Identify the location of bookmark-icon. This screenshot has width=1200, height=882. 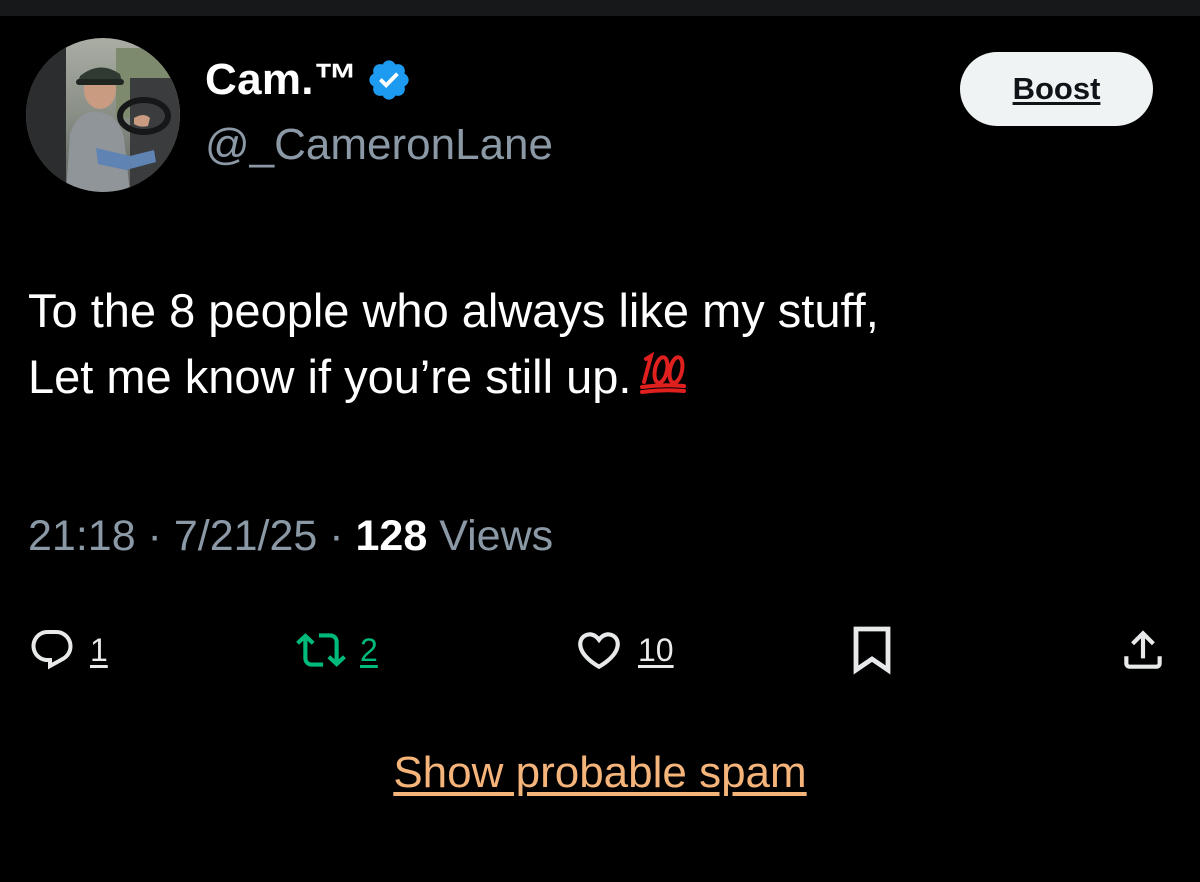
(872, 650).